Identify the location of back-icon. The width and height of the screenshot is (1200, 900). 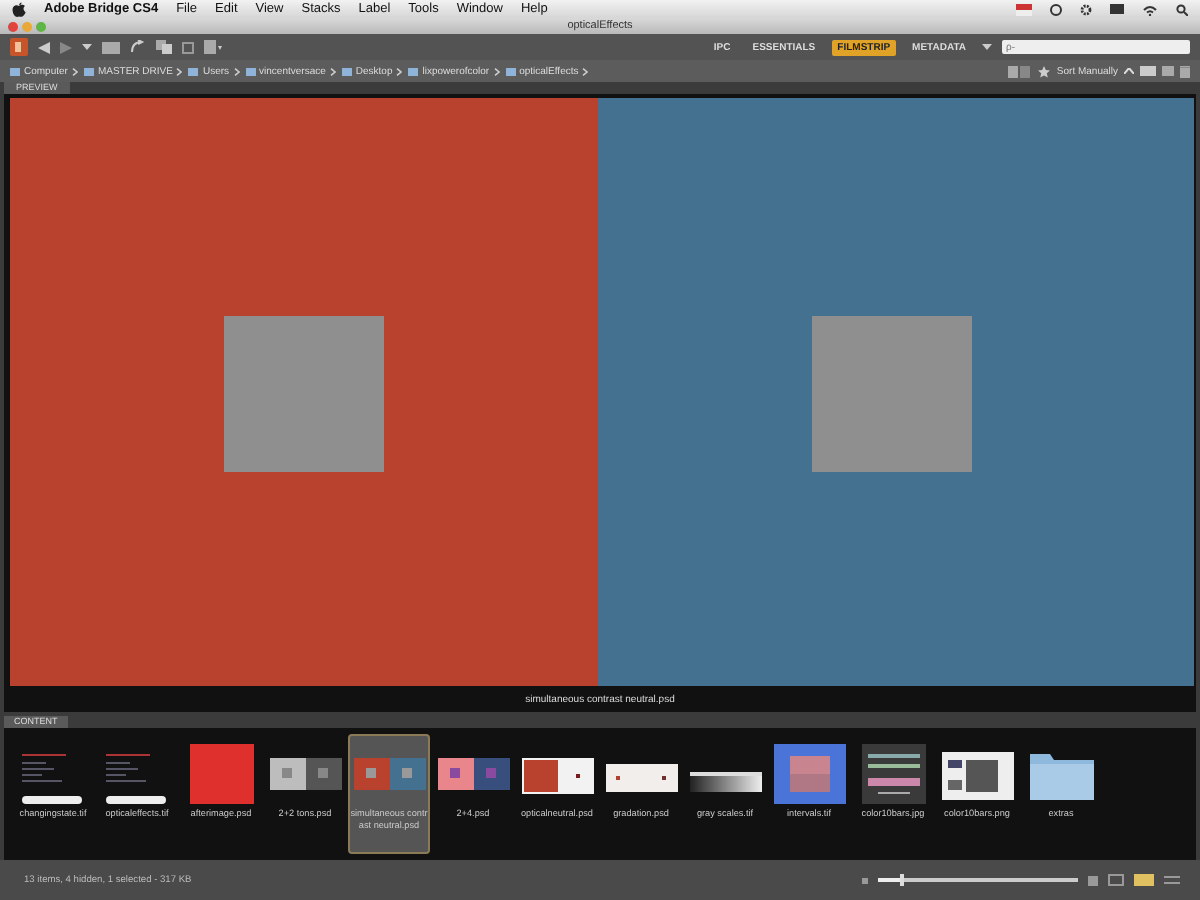
(44, 47).